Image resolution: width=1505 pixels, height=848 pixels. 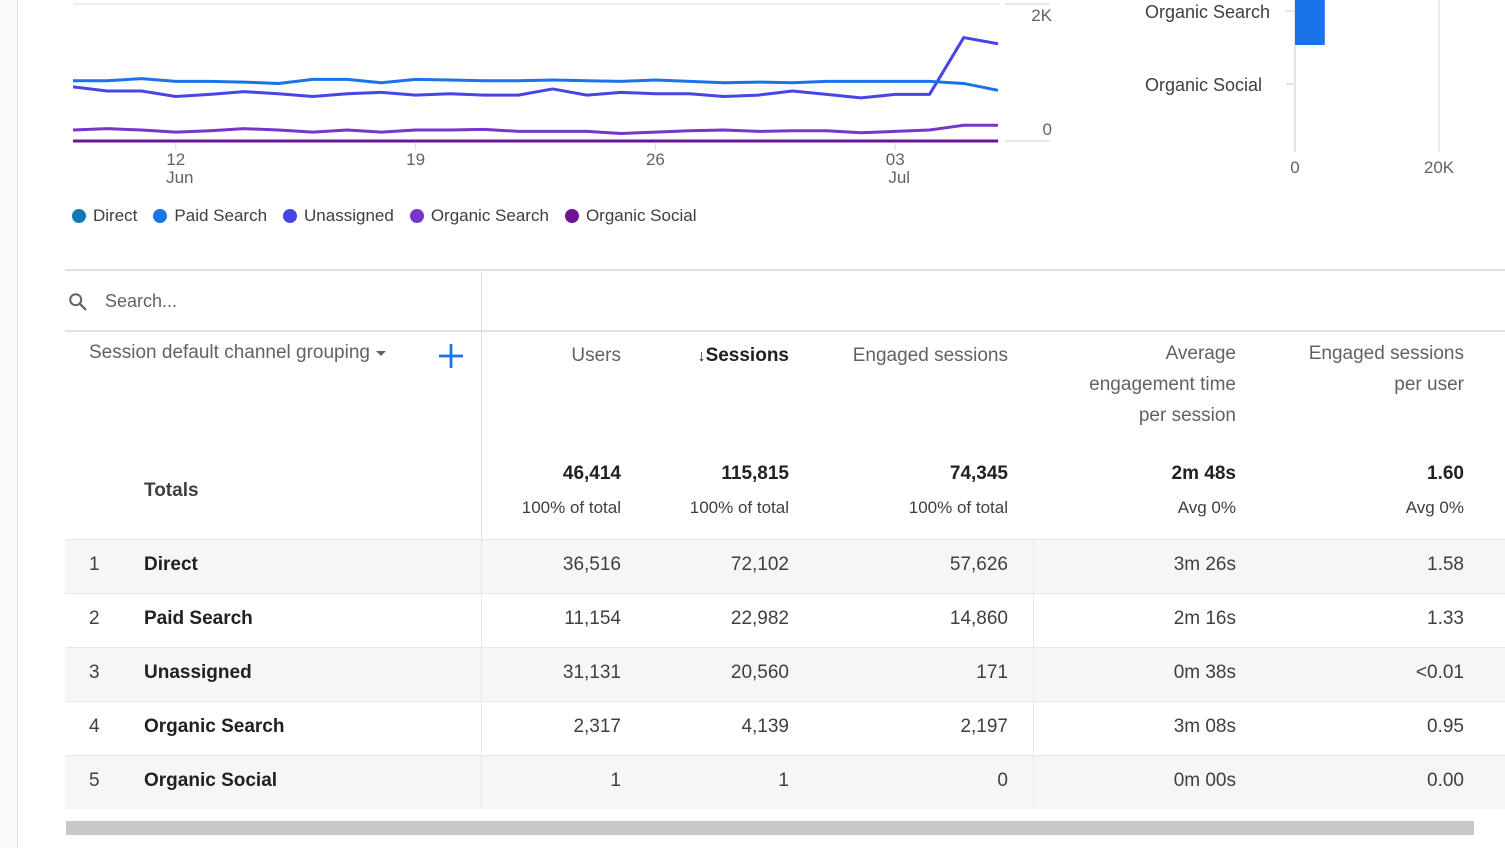 I want to click on channel-bar-chart: 0 20K Organic Search Organic Social, so click(x=1300, y=88).